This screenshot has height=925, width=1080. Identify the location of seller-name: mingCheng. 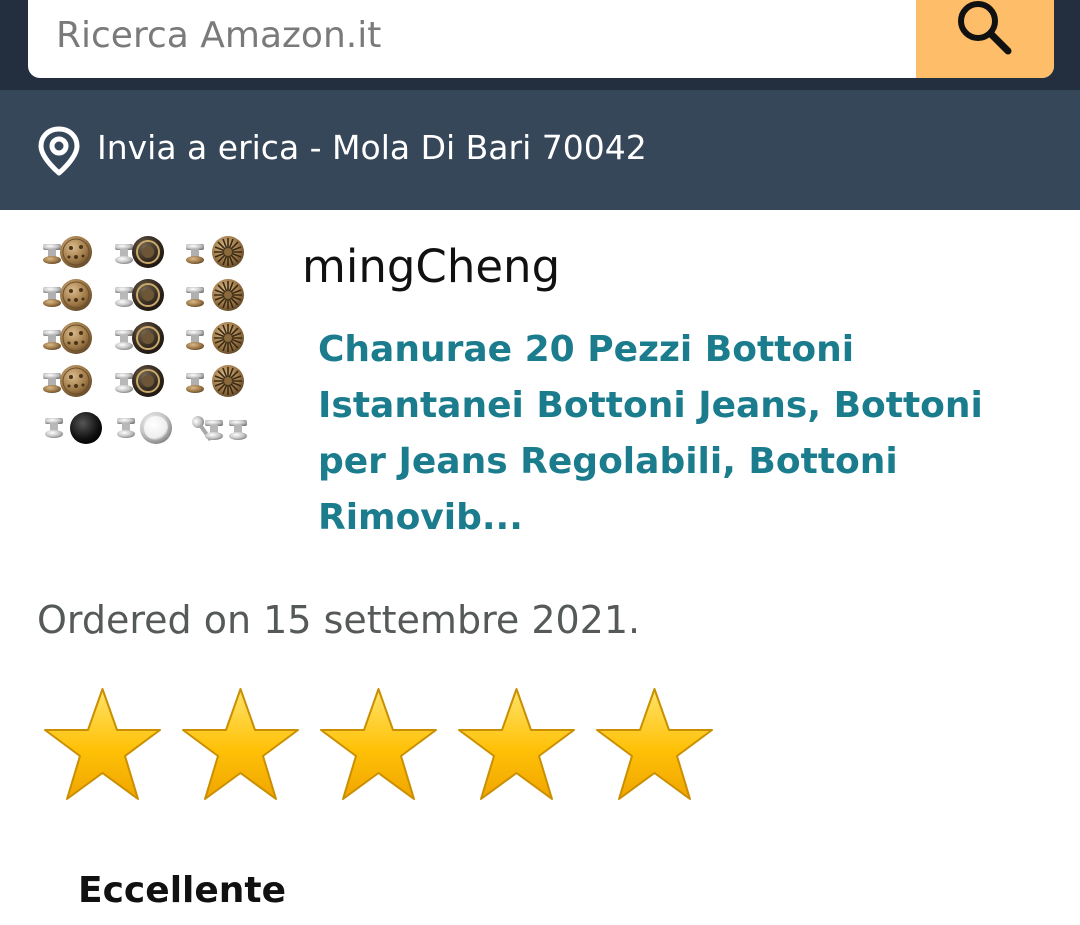
(431, 266).